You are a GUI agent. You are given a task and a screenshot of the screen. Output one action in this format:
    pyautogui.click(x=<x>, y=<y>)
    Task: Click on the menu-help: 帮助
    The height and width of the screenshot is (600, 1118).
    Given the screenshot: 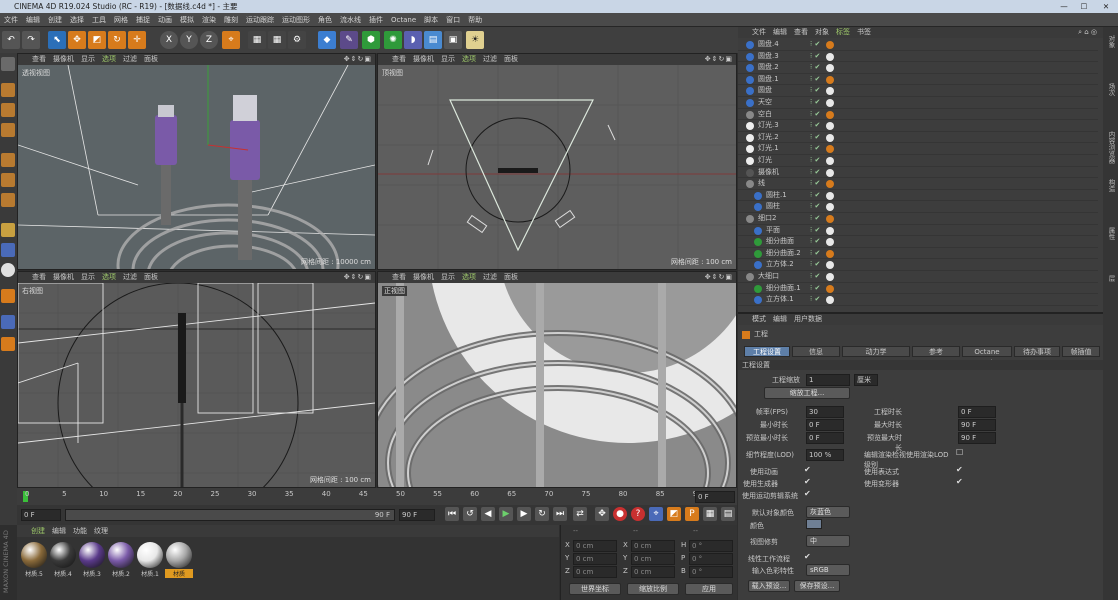 What is the action you would take?
    pyautogui.click(x=475, y=20)
    